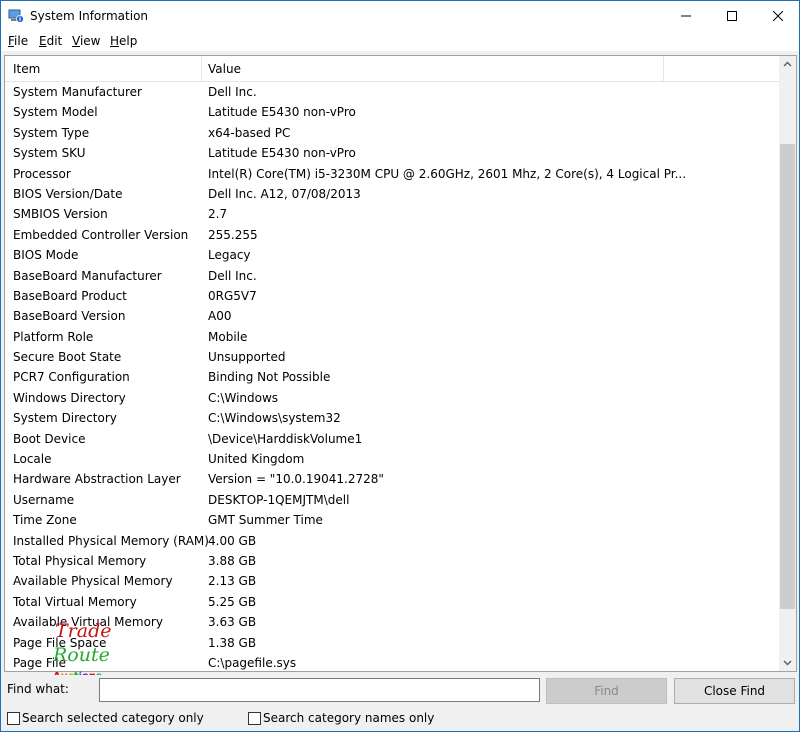 The width and height of the screenshot is (800, 732). I want to click on table-row: System Model Latitude E5430 non-vPro, so click(392, 112).